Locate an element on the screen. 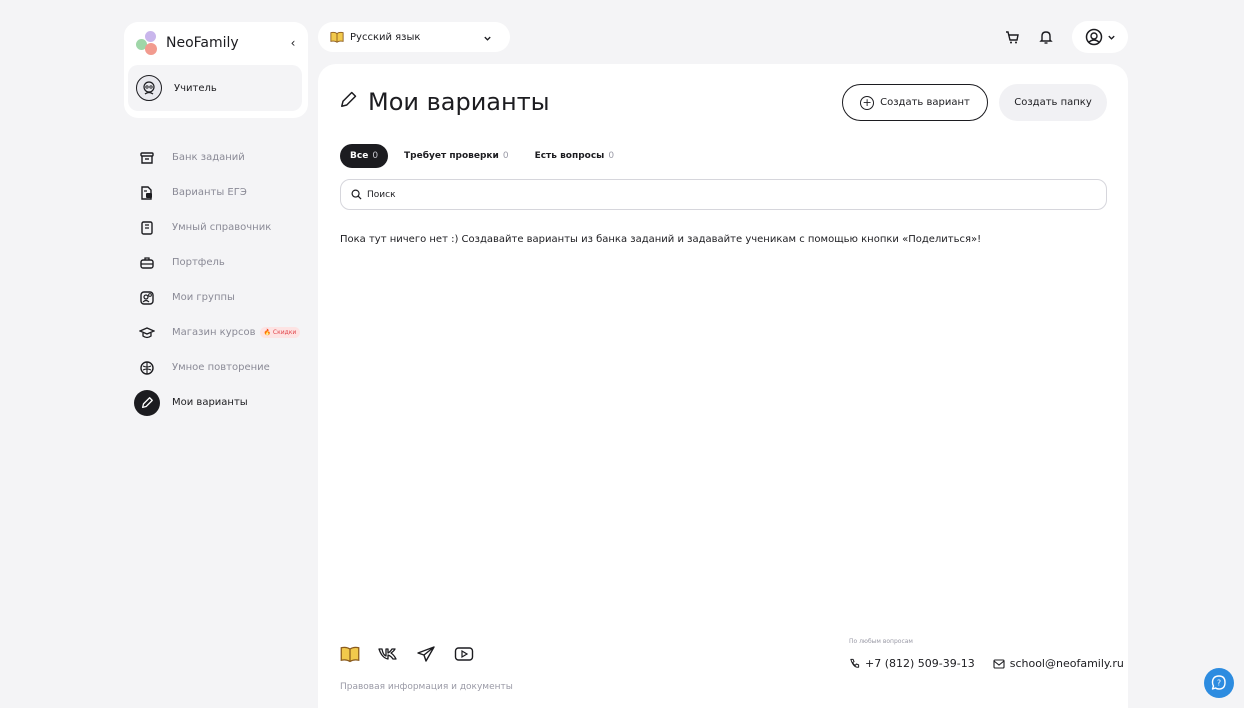  tab-has-questions: Есть вопросы 0 is located at coordinates (574, 156).